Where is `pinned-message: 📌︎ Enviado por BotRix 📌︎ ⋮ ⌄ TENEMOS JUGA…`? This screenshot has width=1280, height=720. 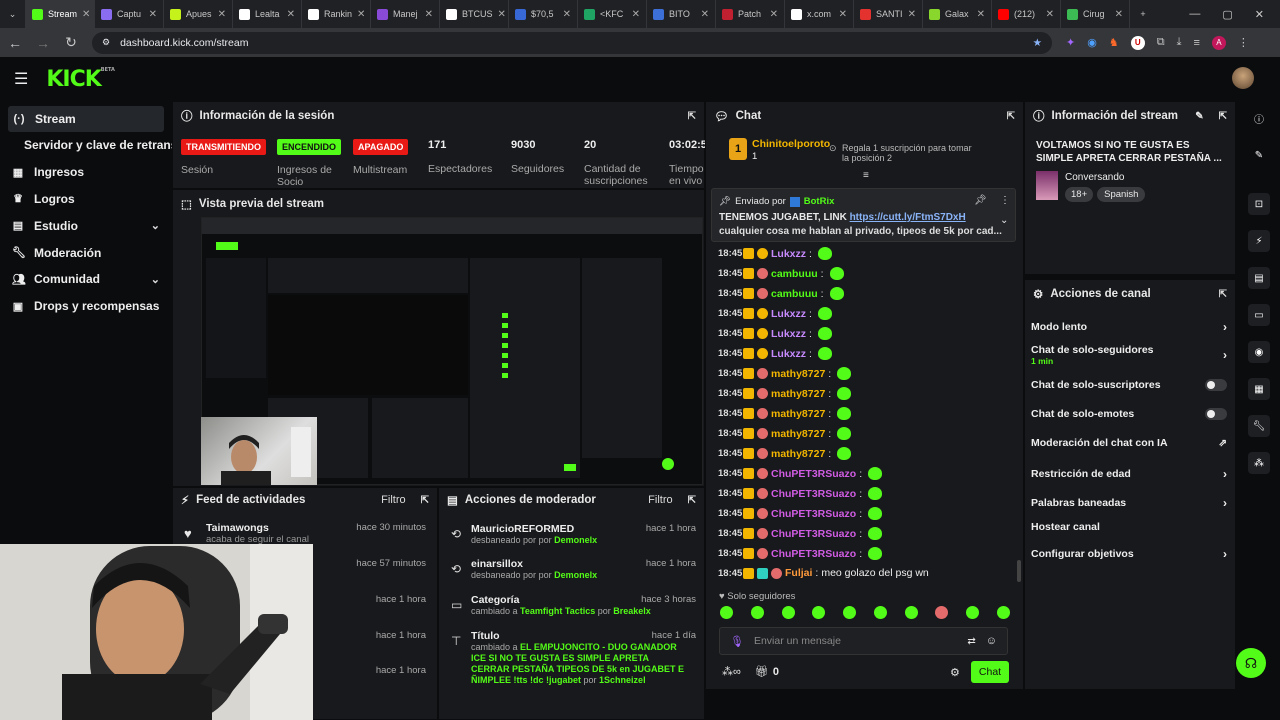 pinned-message: 📌︎ Enviado por BotRix 📌︎ ⋮ ⌄ TENEMOS JUGA… is located at coordinates (863, 215).